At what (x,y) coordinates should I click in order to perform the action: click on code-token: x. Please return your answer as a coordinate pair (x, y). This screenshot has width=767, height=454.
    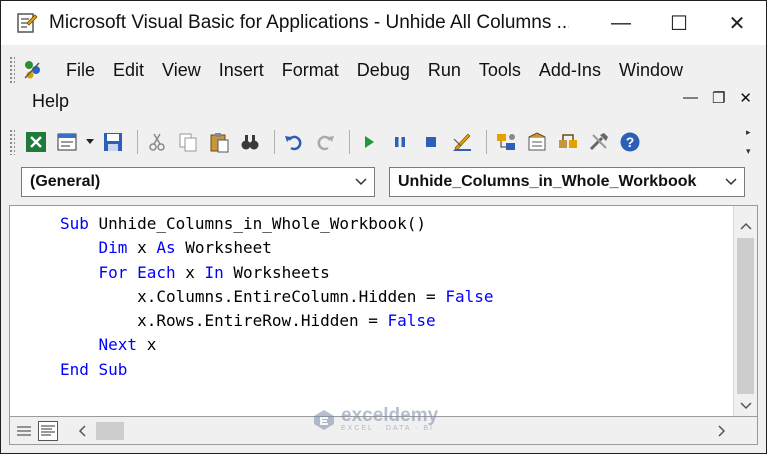
    Looking at the image, I should click on (151, 345).